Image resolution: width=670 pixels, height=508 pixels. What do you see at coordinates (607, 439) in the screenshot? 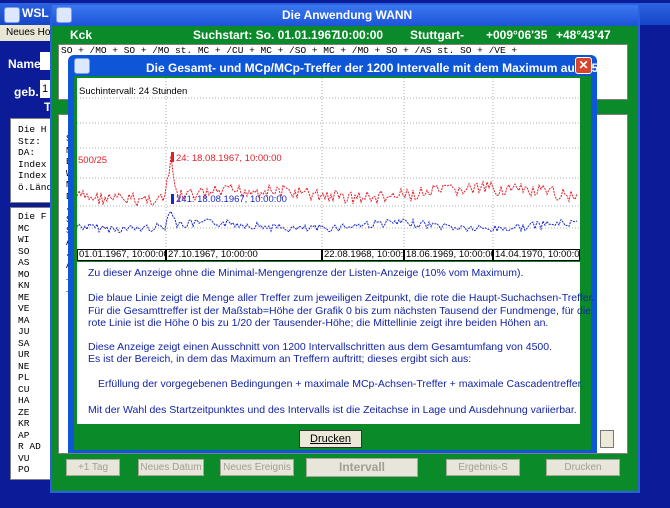
I see `scroll-button` at bounding box center [607, 439].